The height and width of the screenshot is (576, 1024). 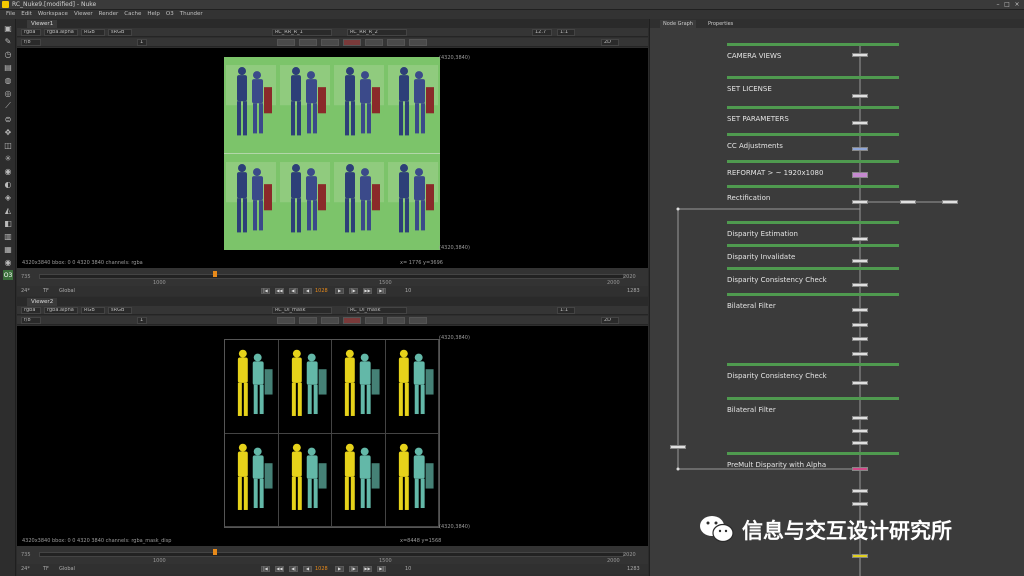 What do you see at coordinates (8, 67) in the screenshot?
I see `channel-tool-icon: ▤` at bounding box center [8, 67].